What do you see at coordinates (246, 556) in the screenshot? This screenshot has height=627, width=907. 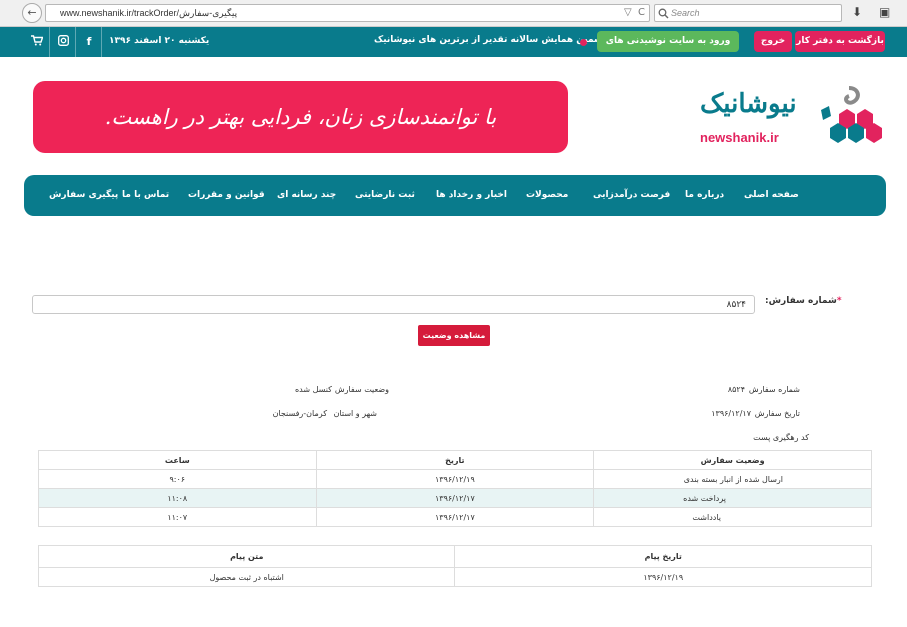 I see `column-header-message-text: متن پیام` at bounding box center [246, 556].